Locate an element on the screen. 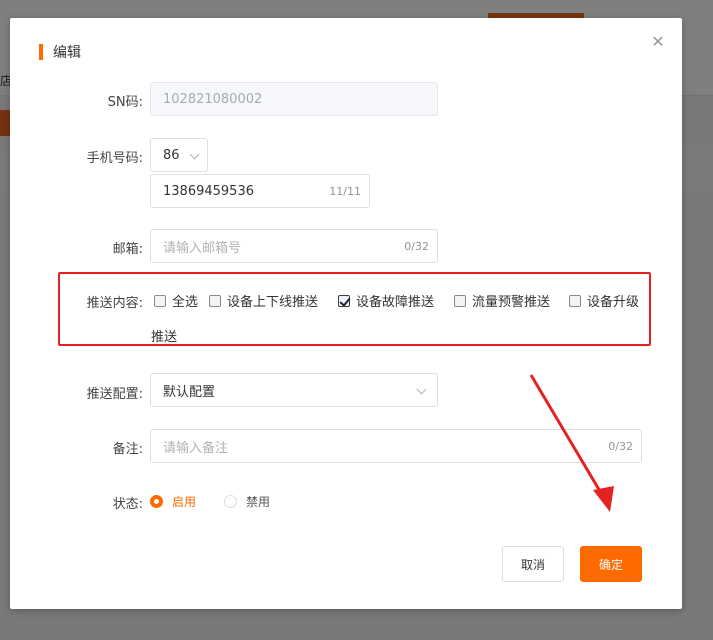  arrow-head is located at coordinates (603, 499).